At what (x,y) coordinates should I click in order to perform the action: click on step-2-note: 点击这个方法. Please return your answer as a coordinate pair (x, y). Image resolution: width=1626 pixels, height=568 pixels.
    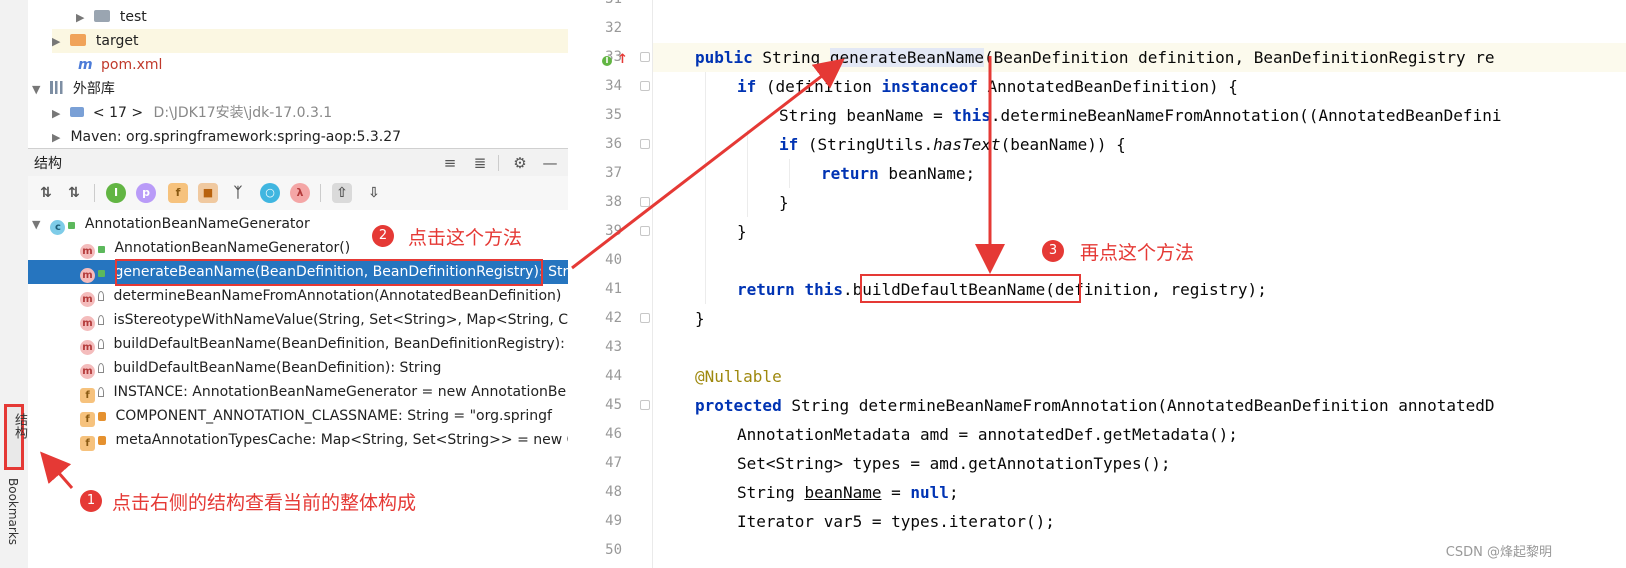
    Looking at the image, I should click on (465, 238).